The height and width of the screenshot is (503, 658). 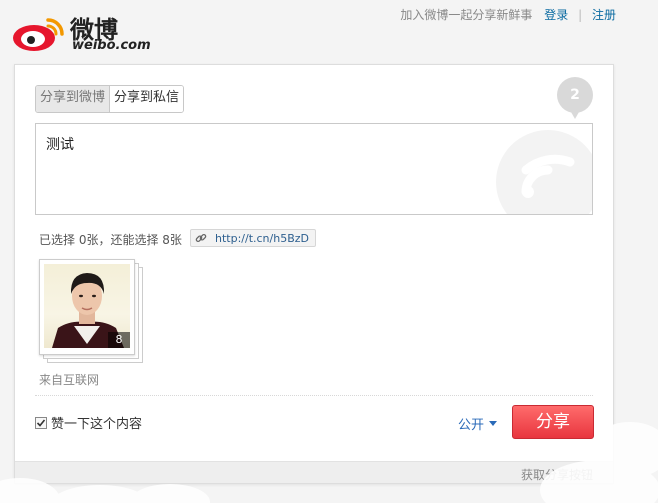 I want to click on thumbnail-image: 8, so click(x=87, y=307).